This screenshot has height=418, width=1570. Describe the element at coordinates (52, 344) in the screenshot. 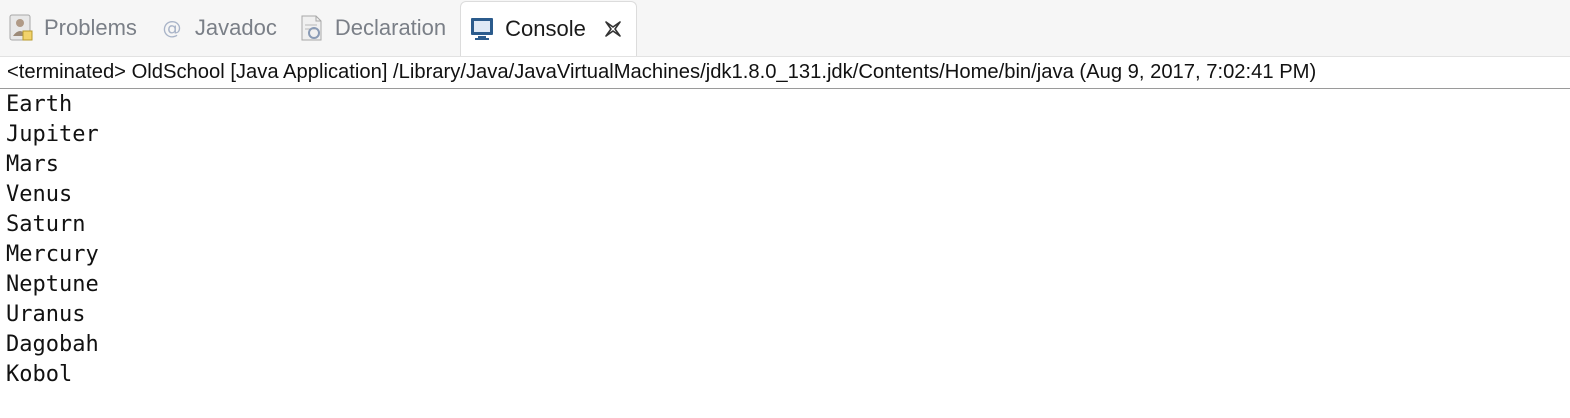

I see `console-line: Dagobah` at that location.